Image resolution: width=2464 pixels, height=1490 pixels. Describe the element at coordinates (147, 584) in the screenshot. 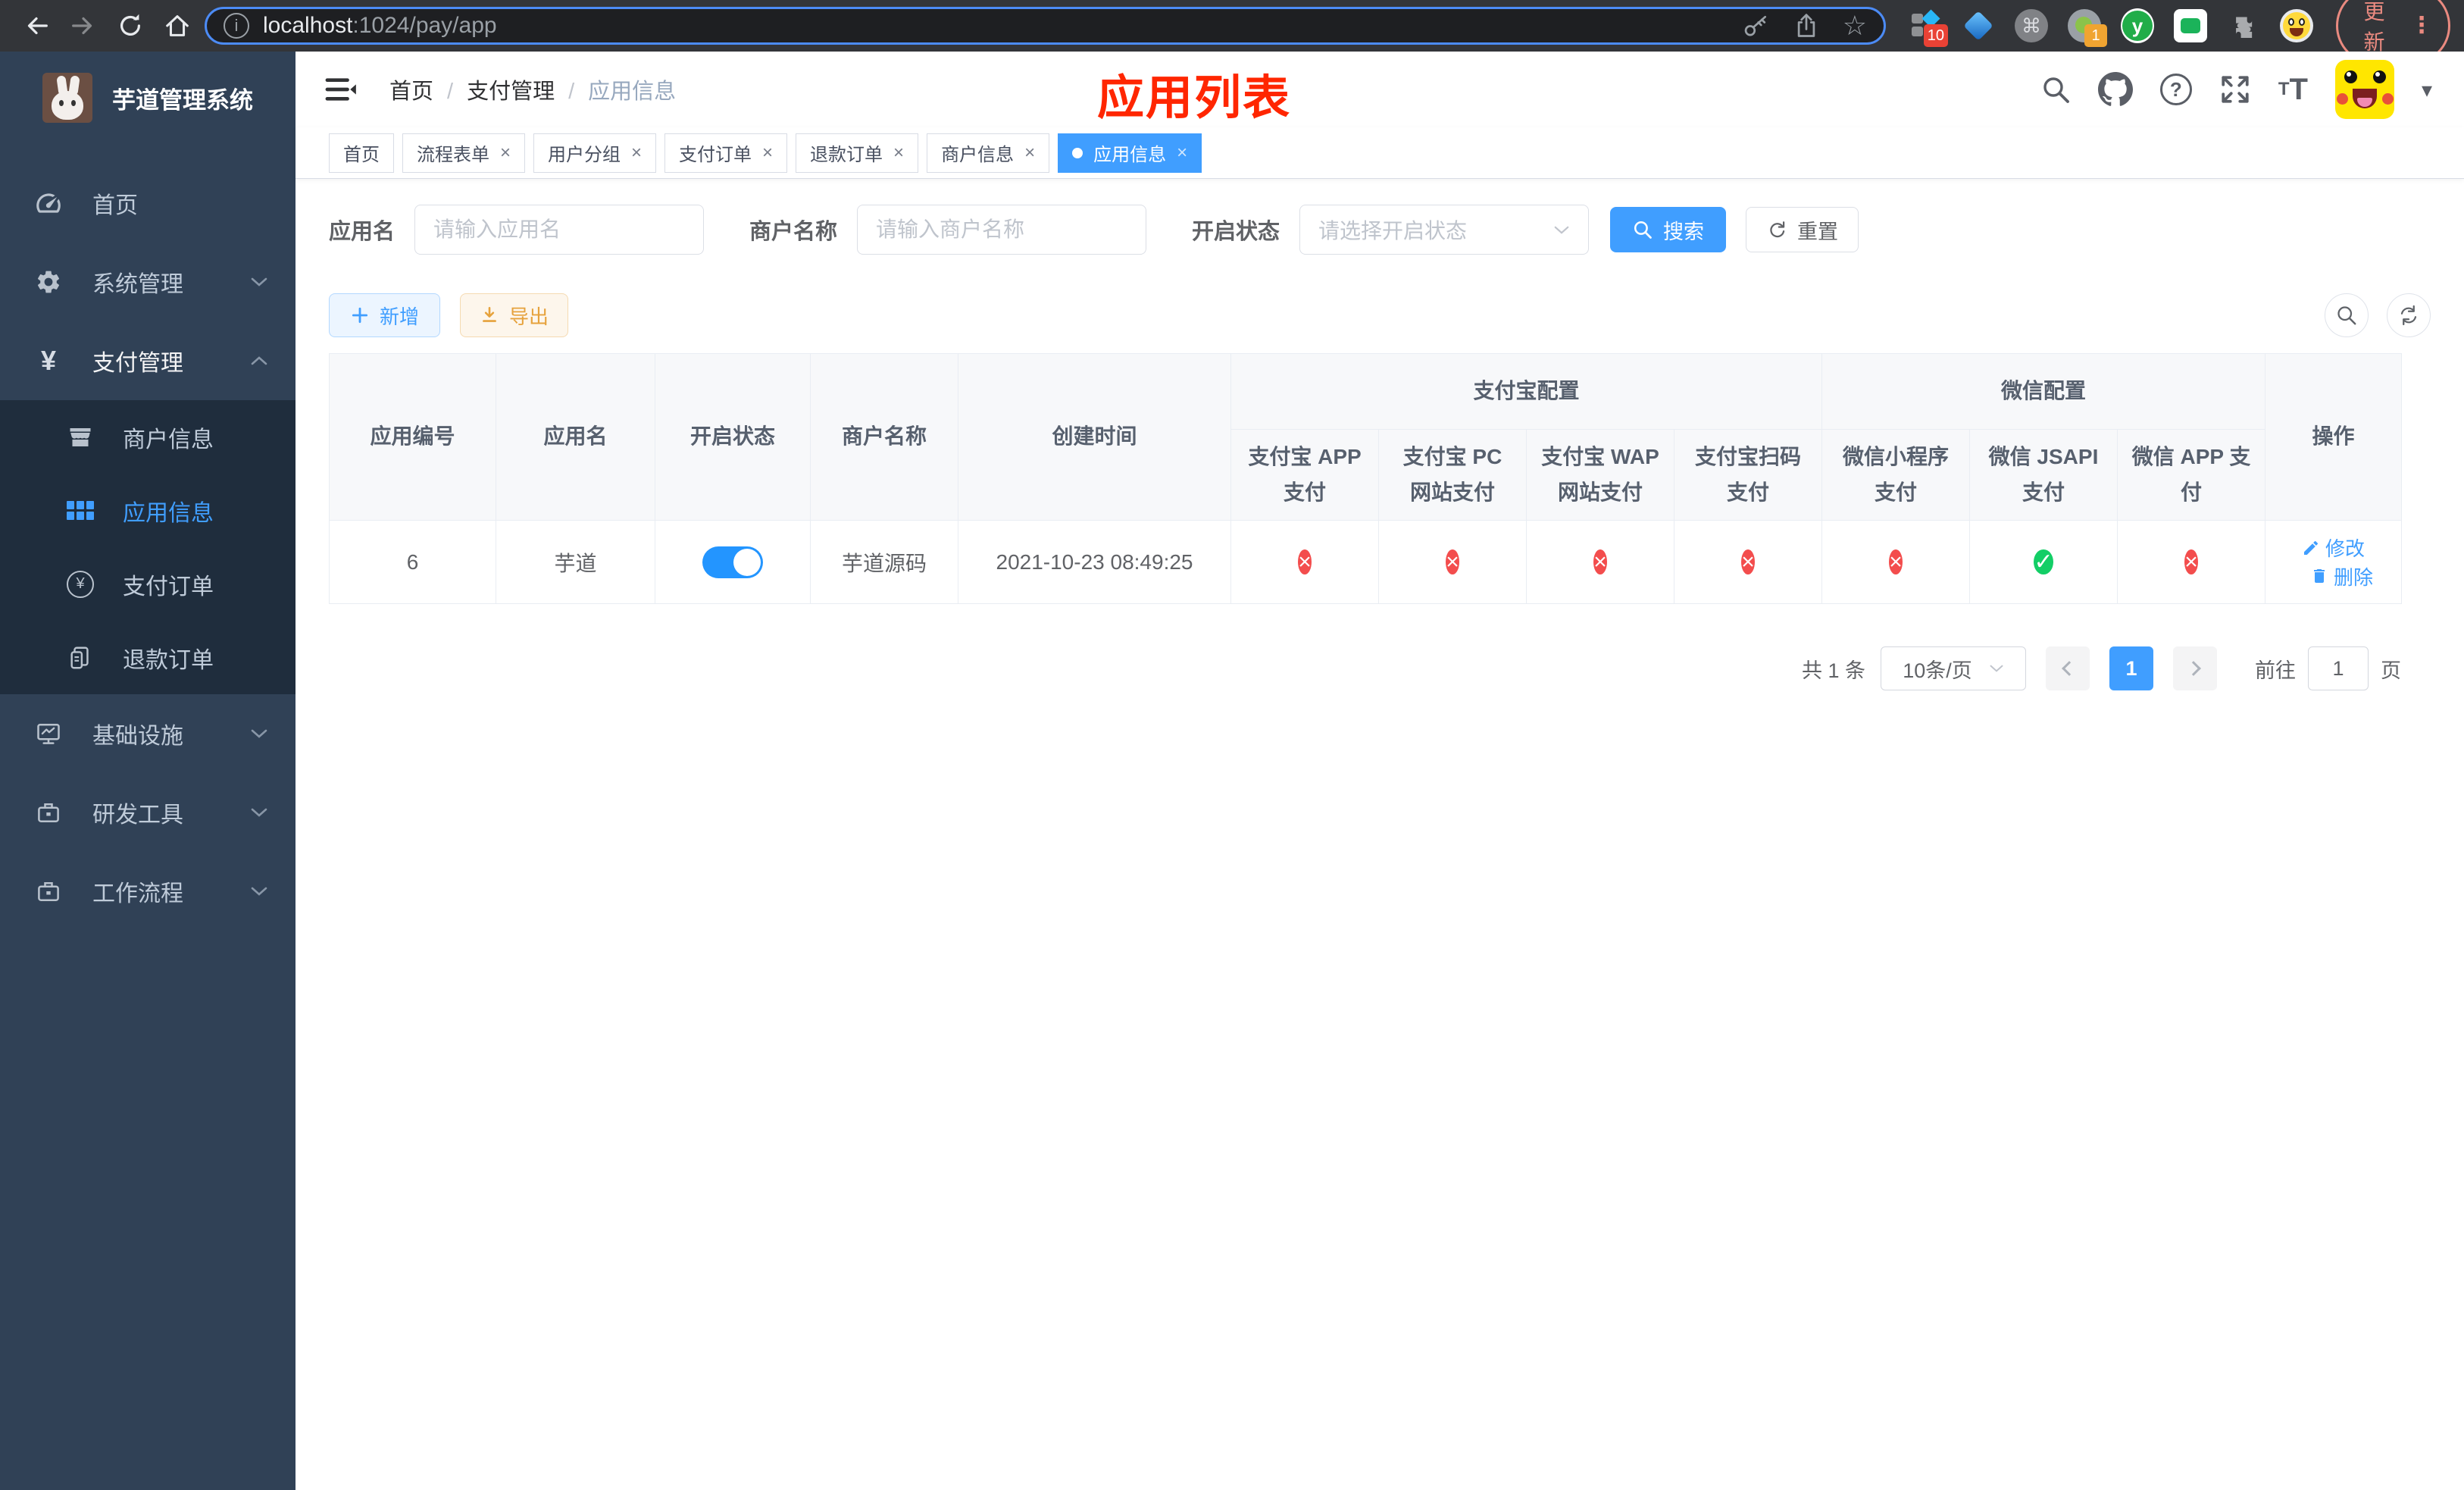

I see `sidebar-item-pay-orders: ¥ 支付订单` at that location.